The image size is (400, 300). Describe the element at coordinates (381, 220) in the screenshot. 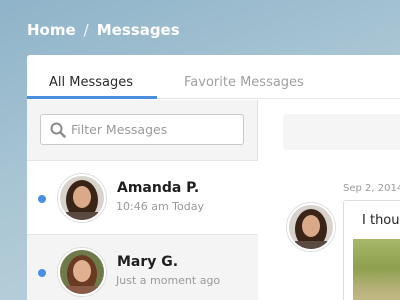

I see `message-text: I thou` at that location.